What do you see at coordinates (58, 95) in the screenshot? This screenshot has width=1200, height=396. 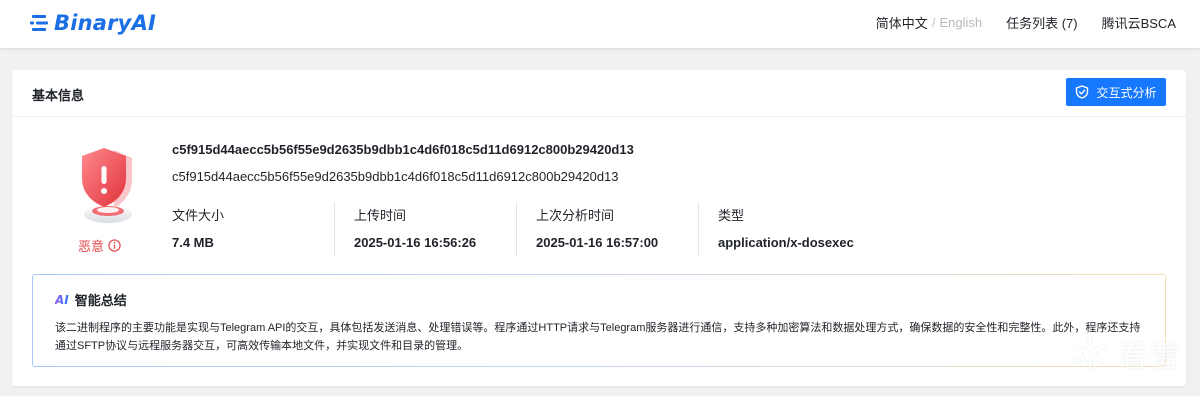 I see `card-title: 基本信息` at bounding box center [58, 95].